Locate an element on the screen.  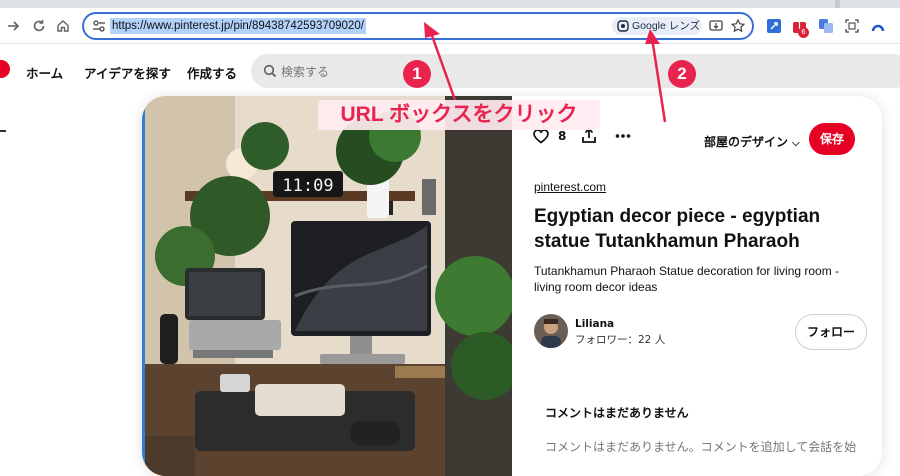
tab-strip is located at coordinates (450, 4).